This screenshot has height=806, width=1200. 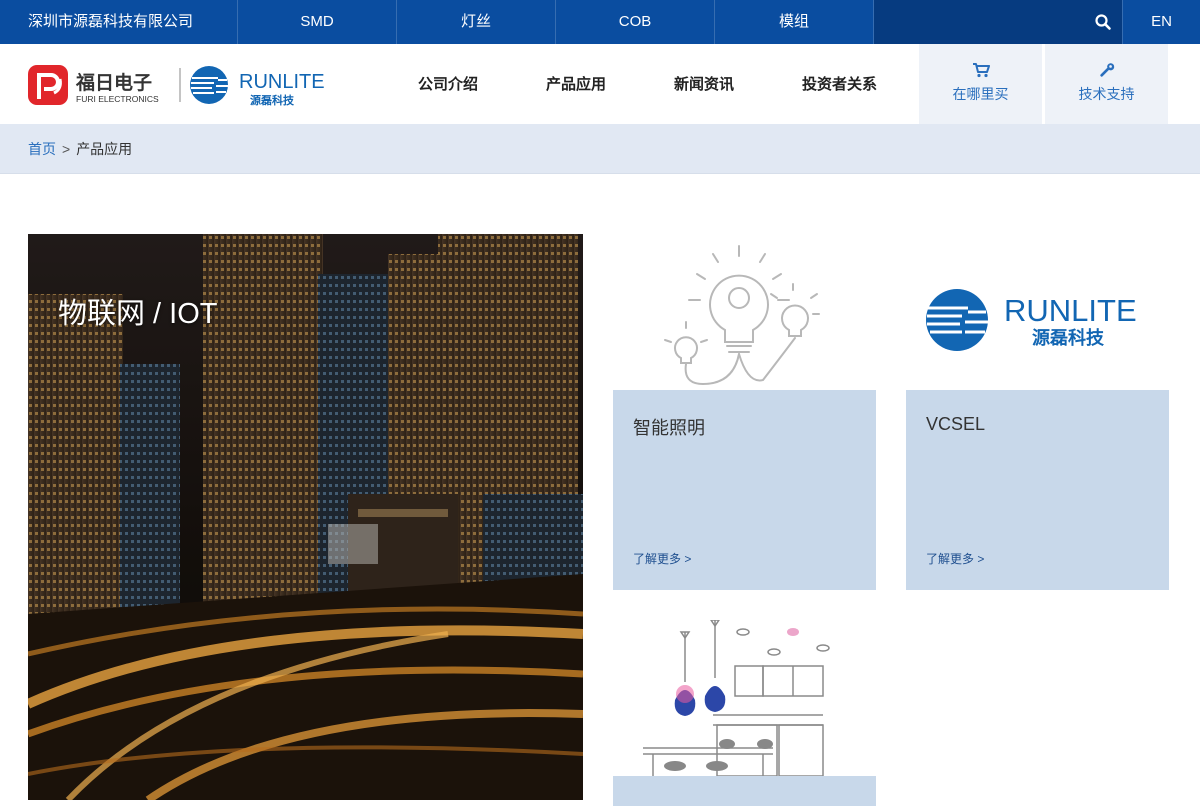 What do you see at coordinates (955, 558) in the screenshot?
I see `vcsel-more-link: 了解更多 >` at bounding box center [955, 558].